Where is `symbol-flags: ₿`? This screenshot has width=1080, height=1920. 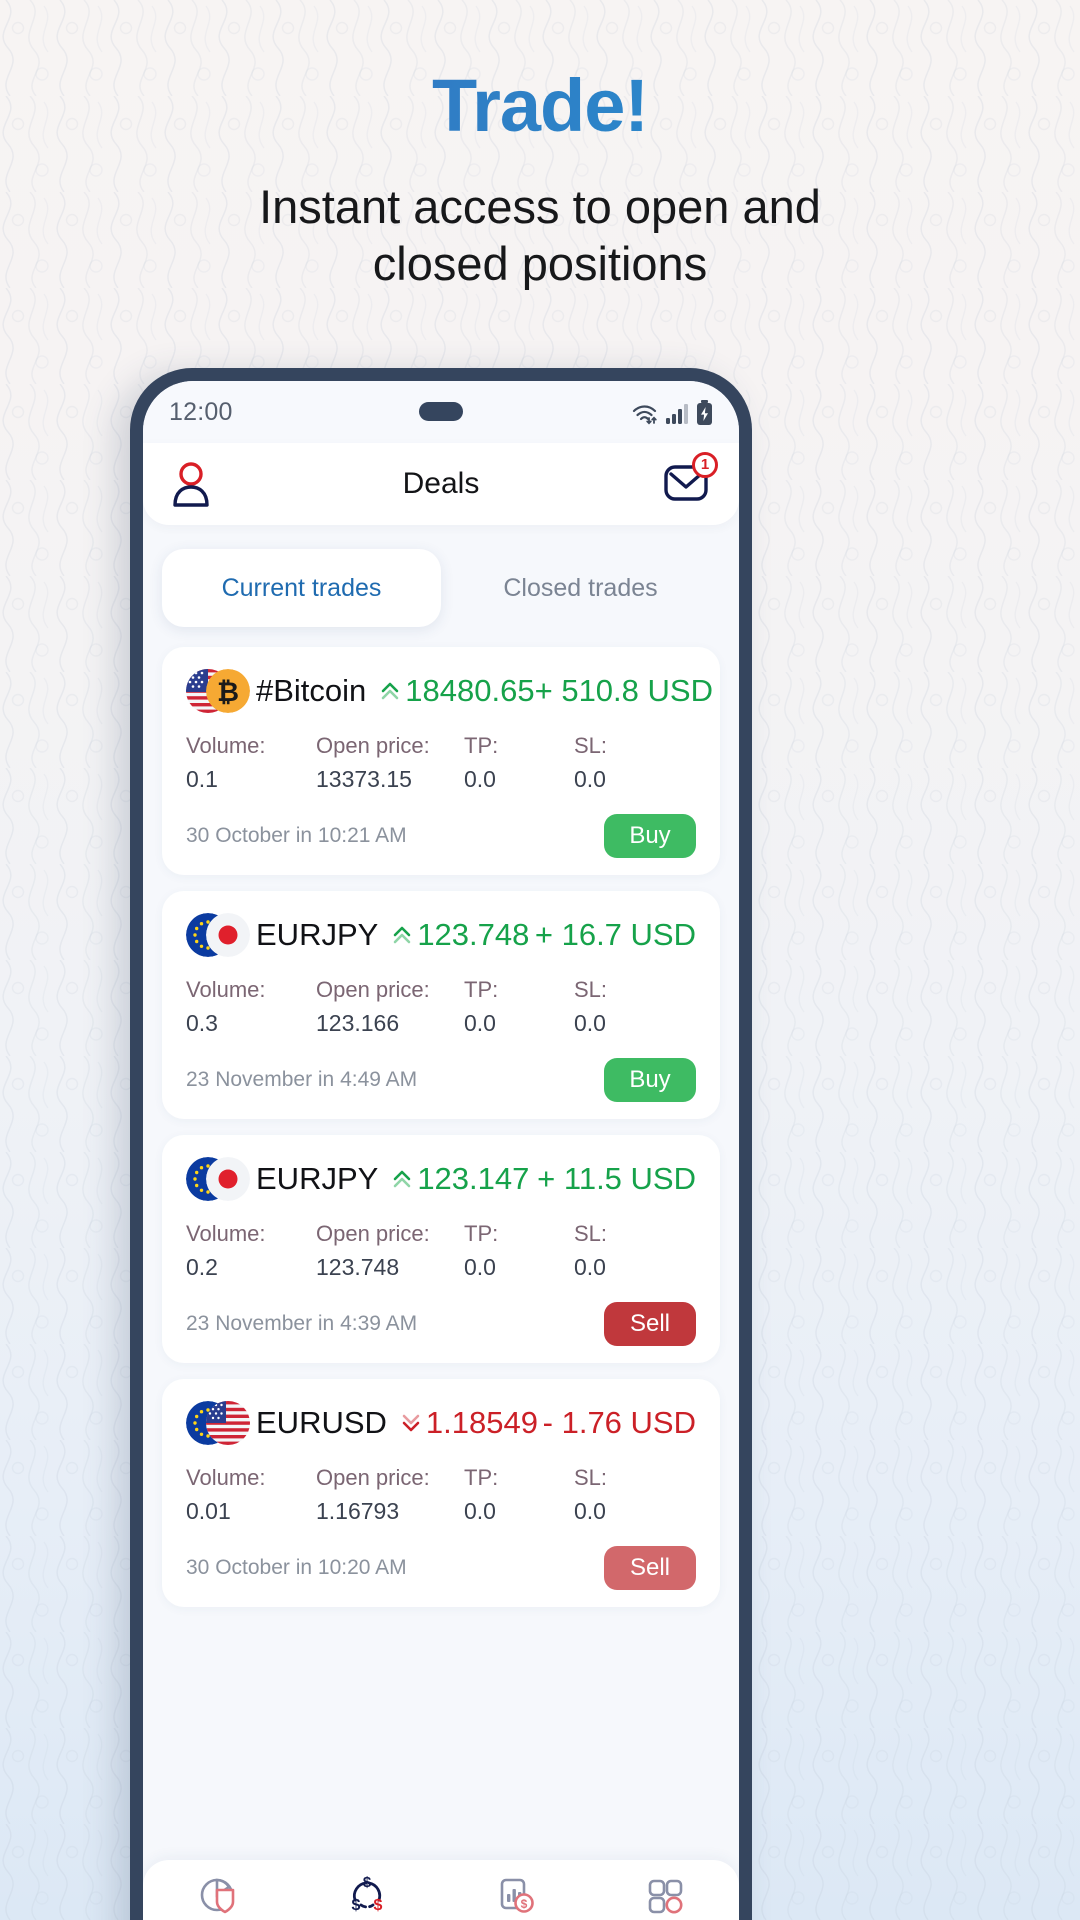 symbol-flags: ₿ is located at coordinates (218, 691).